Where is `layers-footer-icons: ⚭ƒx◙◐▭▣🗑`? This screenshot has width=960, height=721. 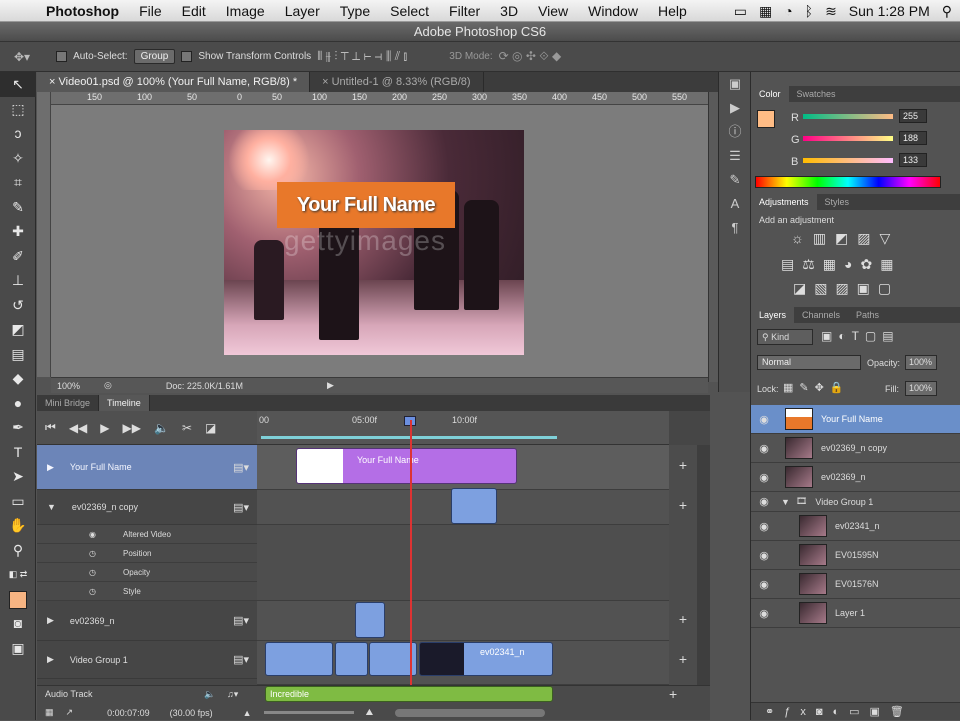
layers-footer-icons: ⚭ƒx◙◐▭▣🗑 is located at coordinates (855, 711).